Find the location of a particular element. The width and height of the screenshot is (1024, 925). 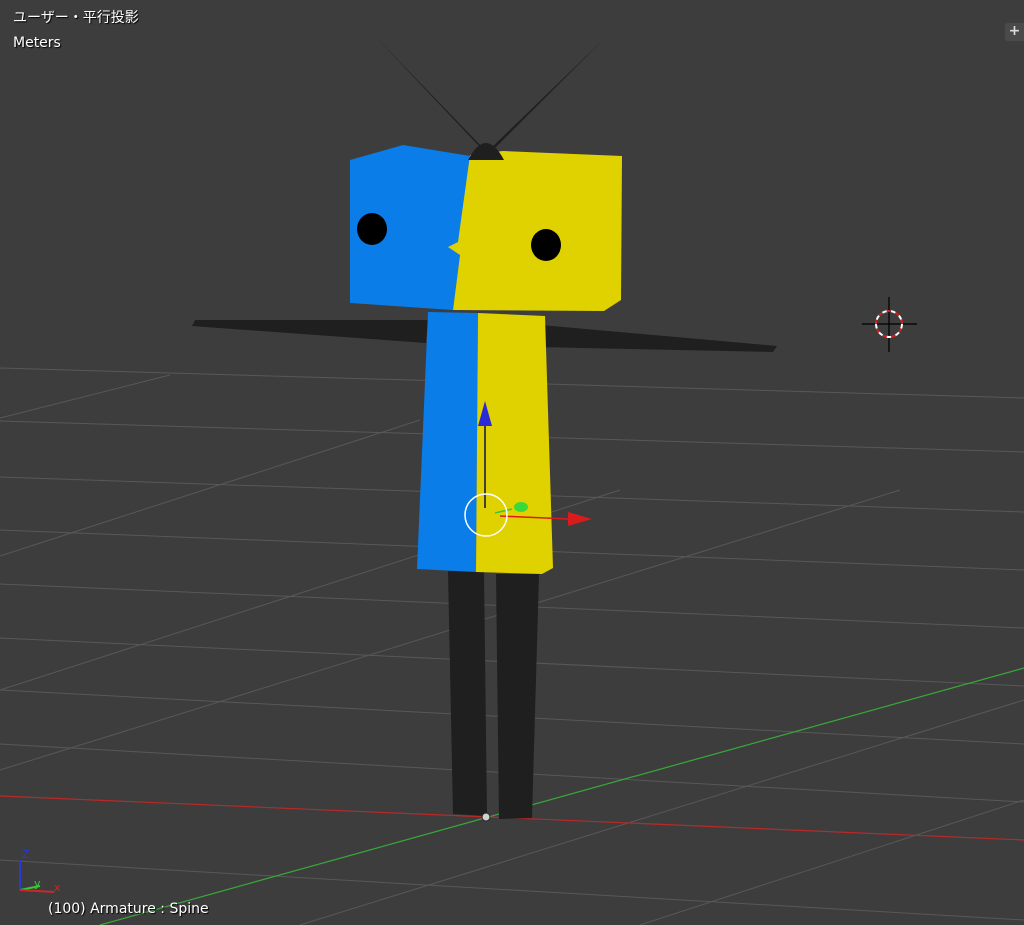

right-leg is located at coordinates (517, 696).